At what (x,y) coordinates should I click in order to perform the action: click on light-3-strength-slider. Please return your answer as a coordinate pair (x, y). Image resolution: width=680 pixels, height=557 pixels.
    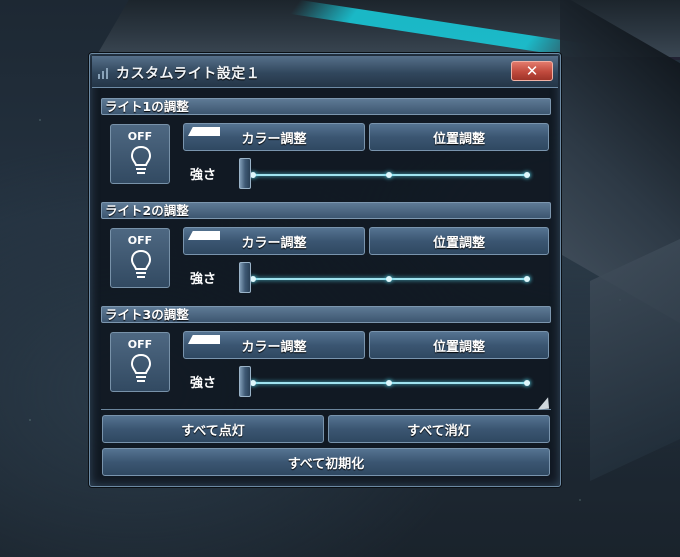
    Looking at the image, I should click on (390, 383).